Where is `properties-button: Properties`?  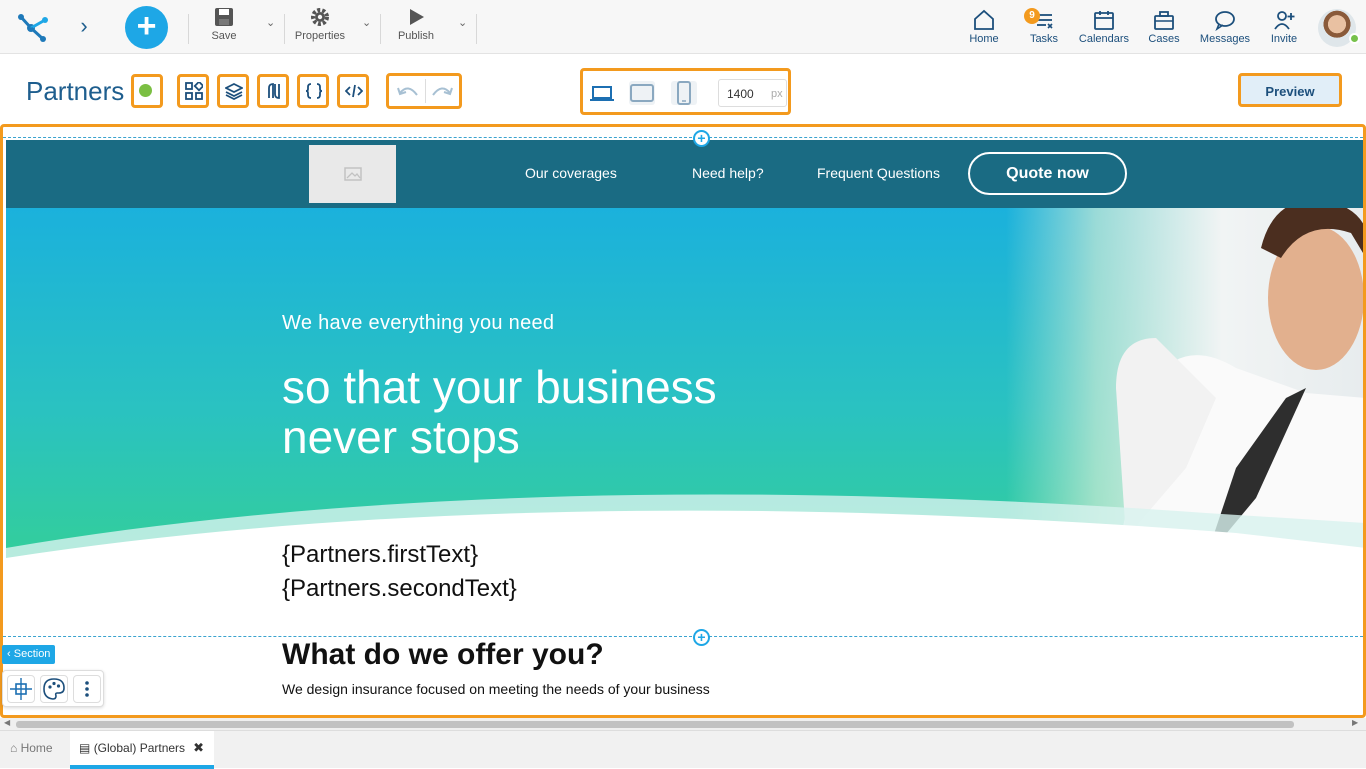 properties-button: Properties is located at coordinates (320, 24).